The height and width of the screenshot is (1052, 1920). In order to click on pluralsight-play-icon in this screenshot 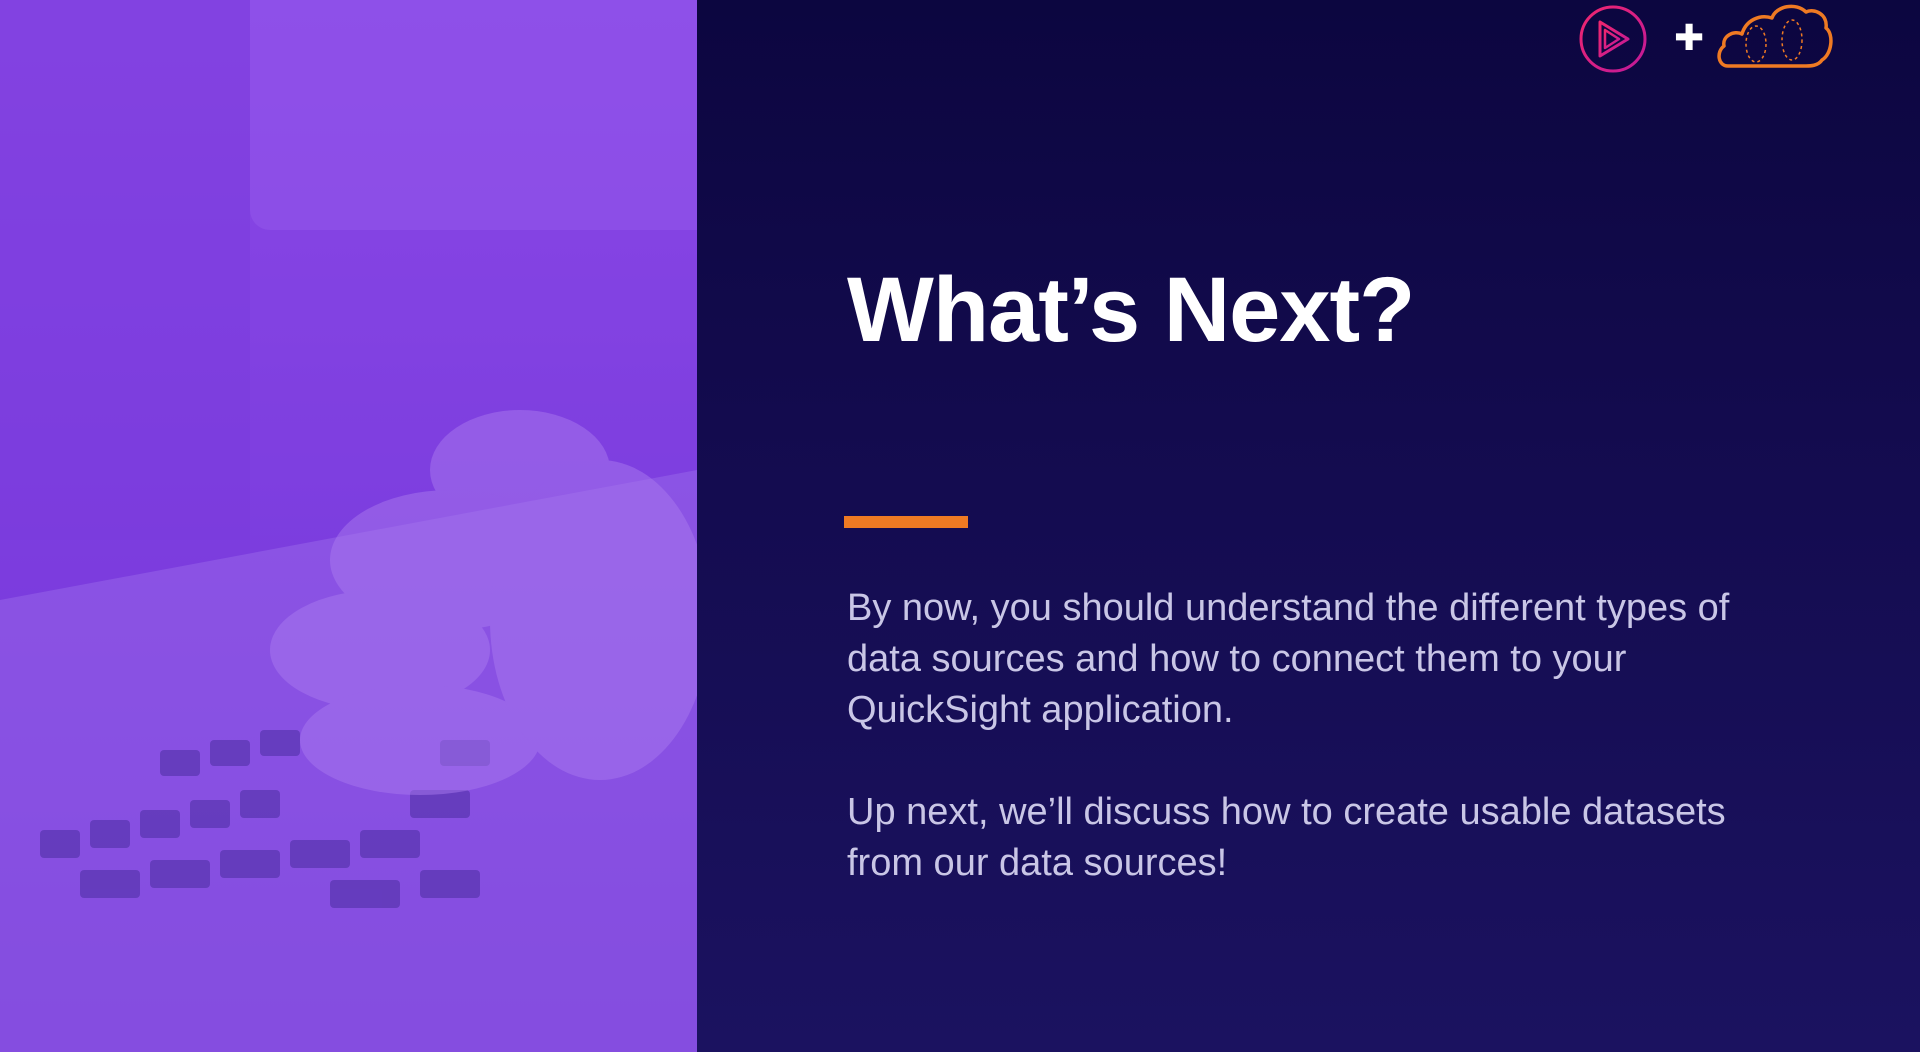, I will do `click(1613, 39)`.